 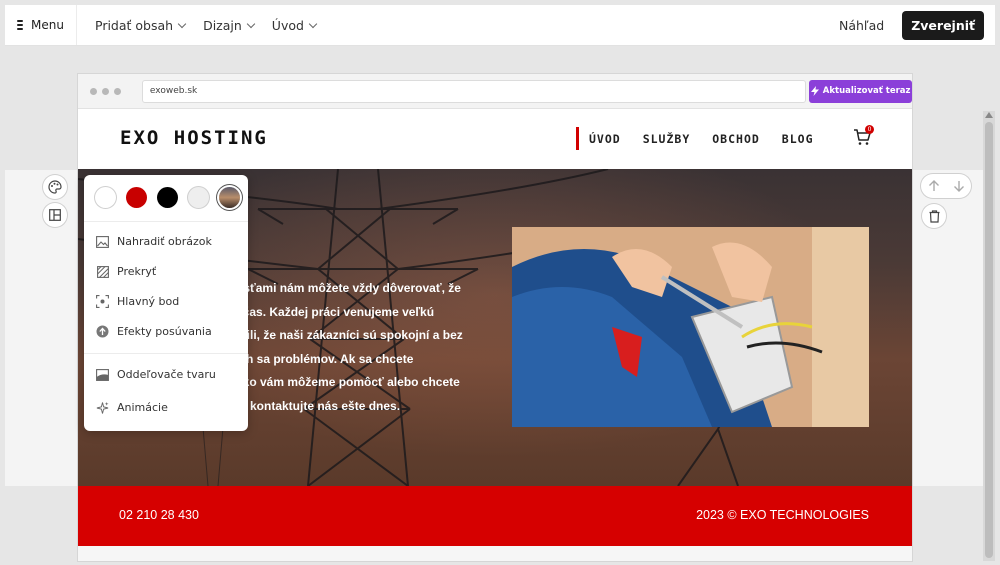 I want to click on menu-item-focal-point: Hlavný bod, so click(x=137, y=301).